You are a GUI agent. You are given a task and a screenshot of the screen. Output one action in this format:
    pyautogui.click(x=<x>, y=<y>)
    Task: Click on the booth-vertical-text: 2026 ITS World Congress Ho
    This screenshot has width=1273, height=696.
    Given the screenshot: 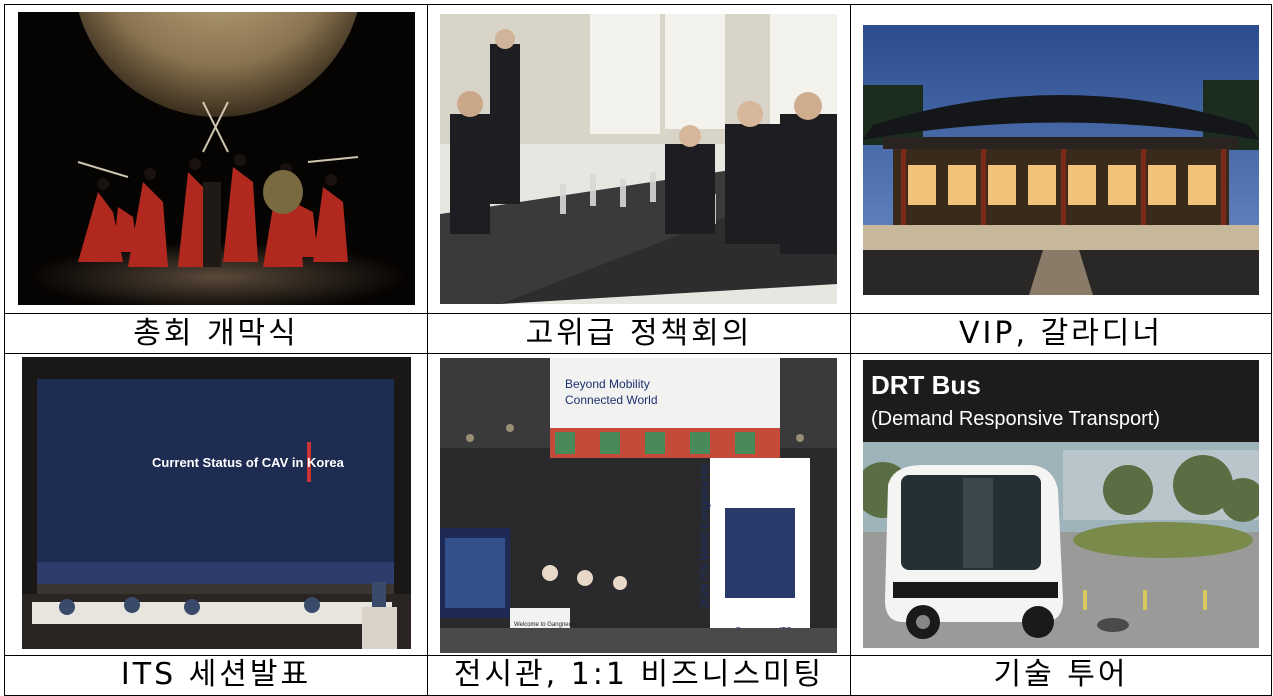 What is the action you would take?
    pyautogui.click(x=705, y=536)
    